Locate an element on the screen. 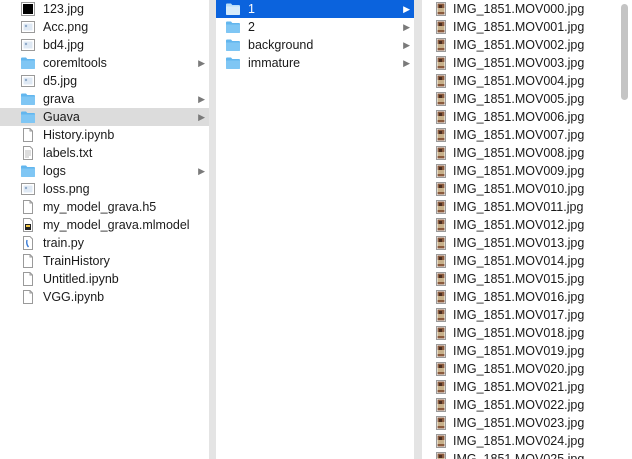 This screenshot has height=459, width=632. item-label: 2 is located at coordinates (251, 27).